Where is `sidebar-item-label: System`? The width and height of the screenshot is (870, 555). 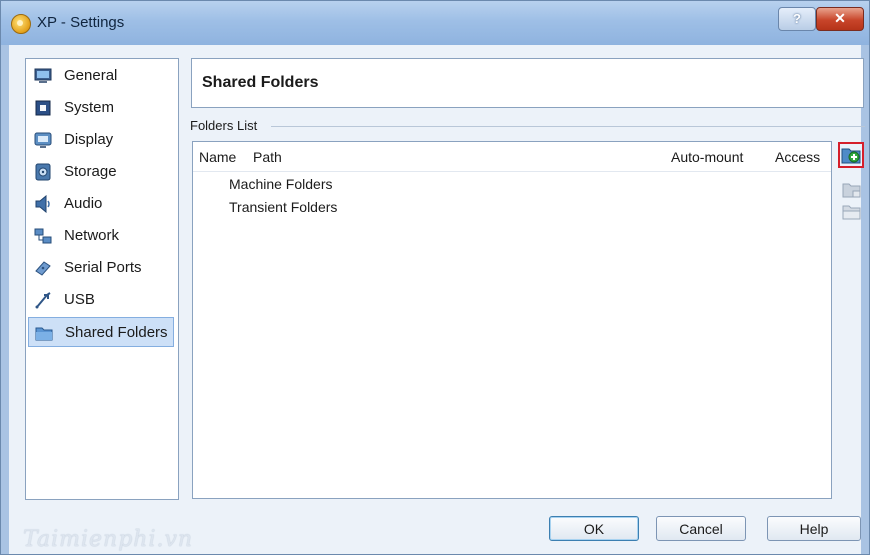 sidebar-item-label: System is located at coordinates (89, 107).